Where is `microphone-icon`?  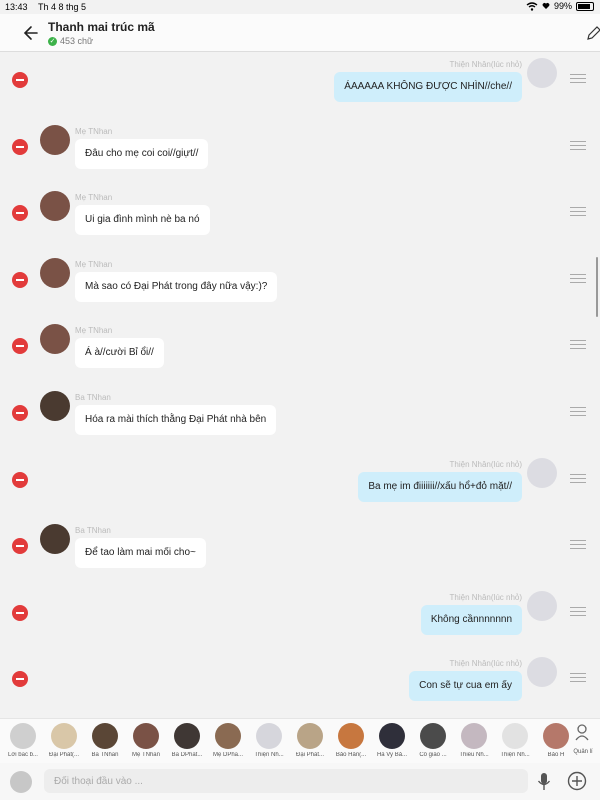 microphone-icon is located at coordinates (544, 782).